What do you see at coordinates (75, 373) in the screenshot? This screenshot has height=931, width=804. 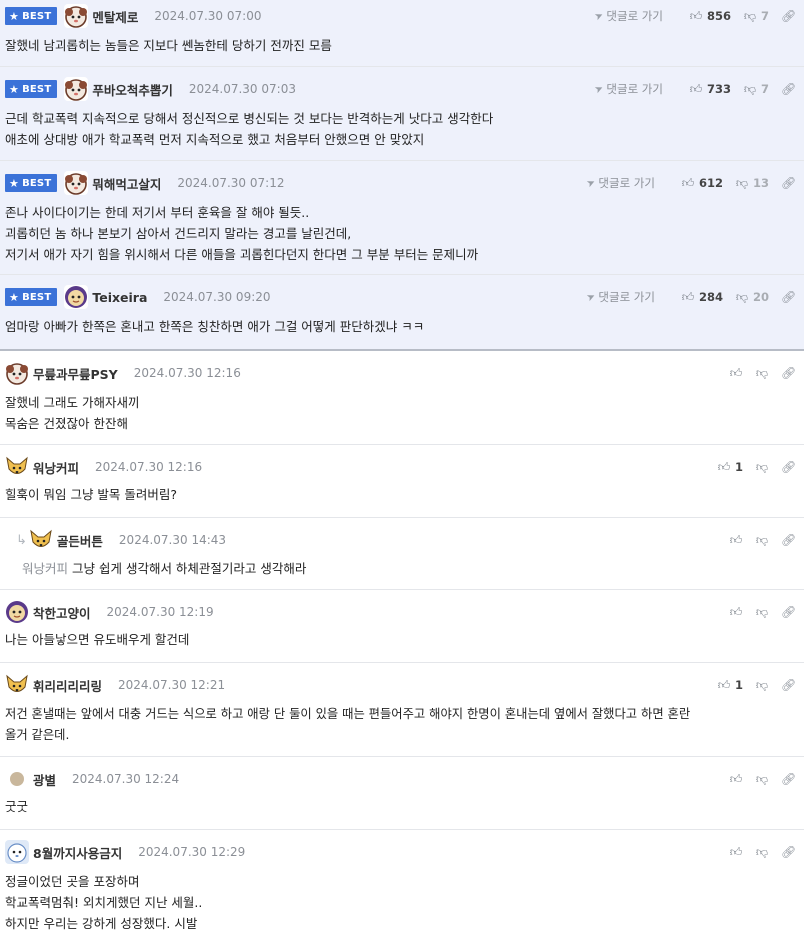 I see `nickname: 무릎과무릎PSY` at bounding box center [75, 373].